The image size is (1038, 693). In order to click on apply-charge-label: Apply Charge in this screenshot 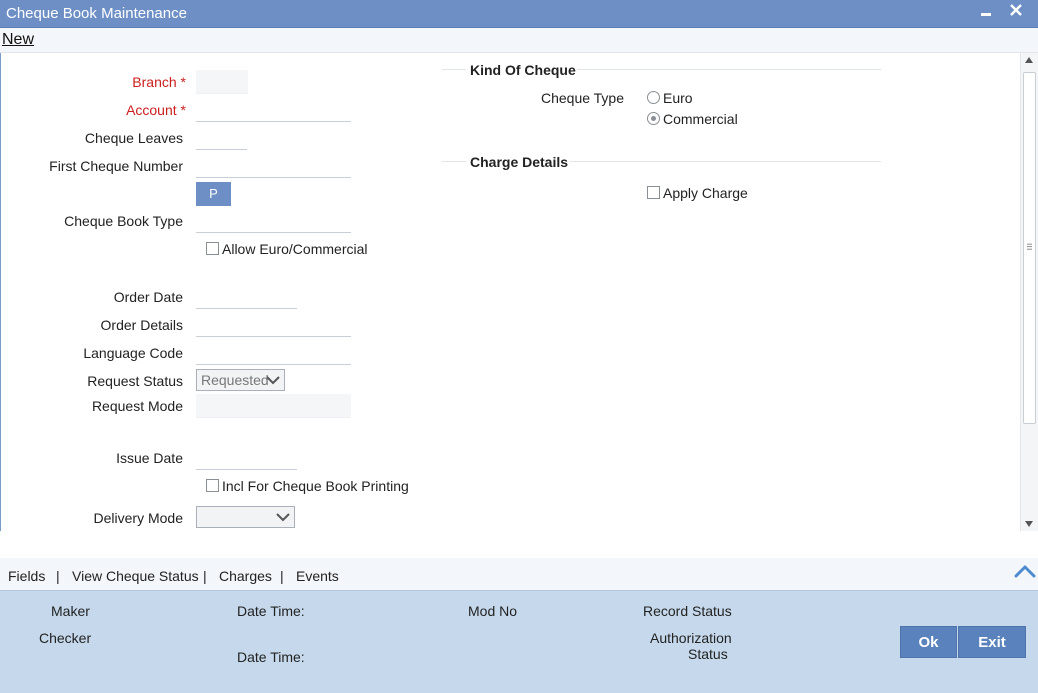, I will do `click(705, 193)`.